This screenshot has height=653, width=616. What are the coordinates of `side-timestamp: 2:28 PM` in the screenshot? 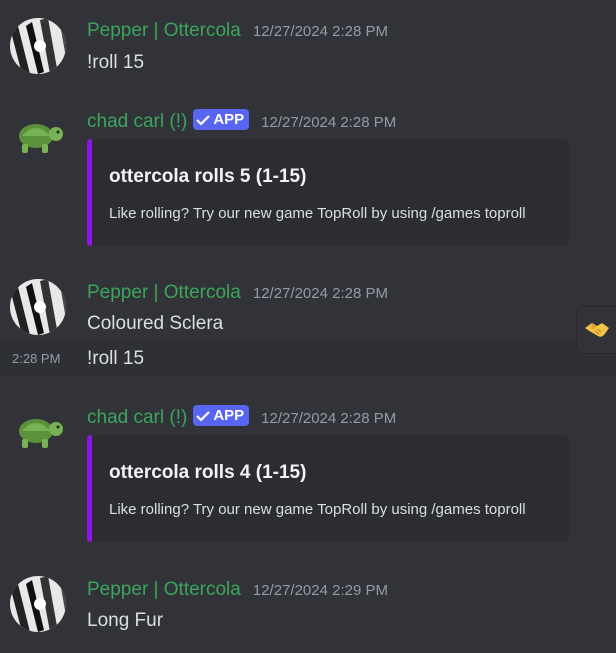 It's located at (36, 358).